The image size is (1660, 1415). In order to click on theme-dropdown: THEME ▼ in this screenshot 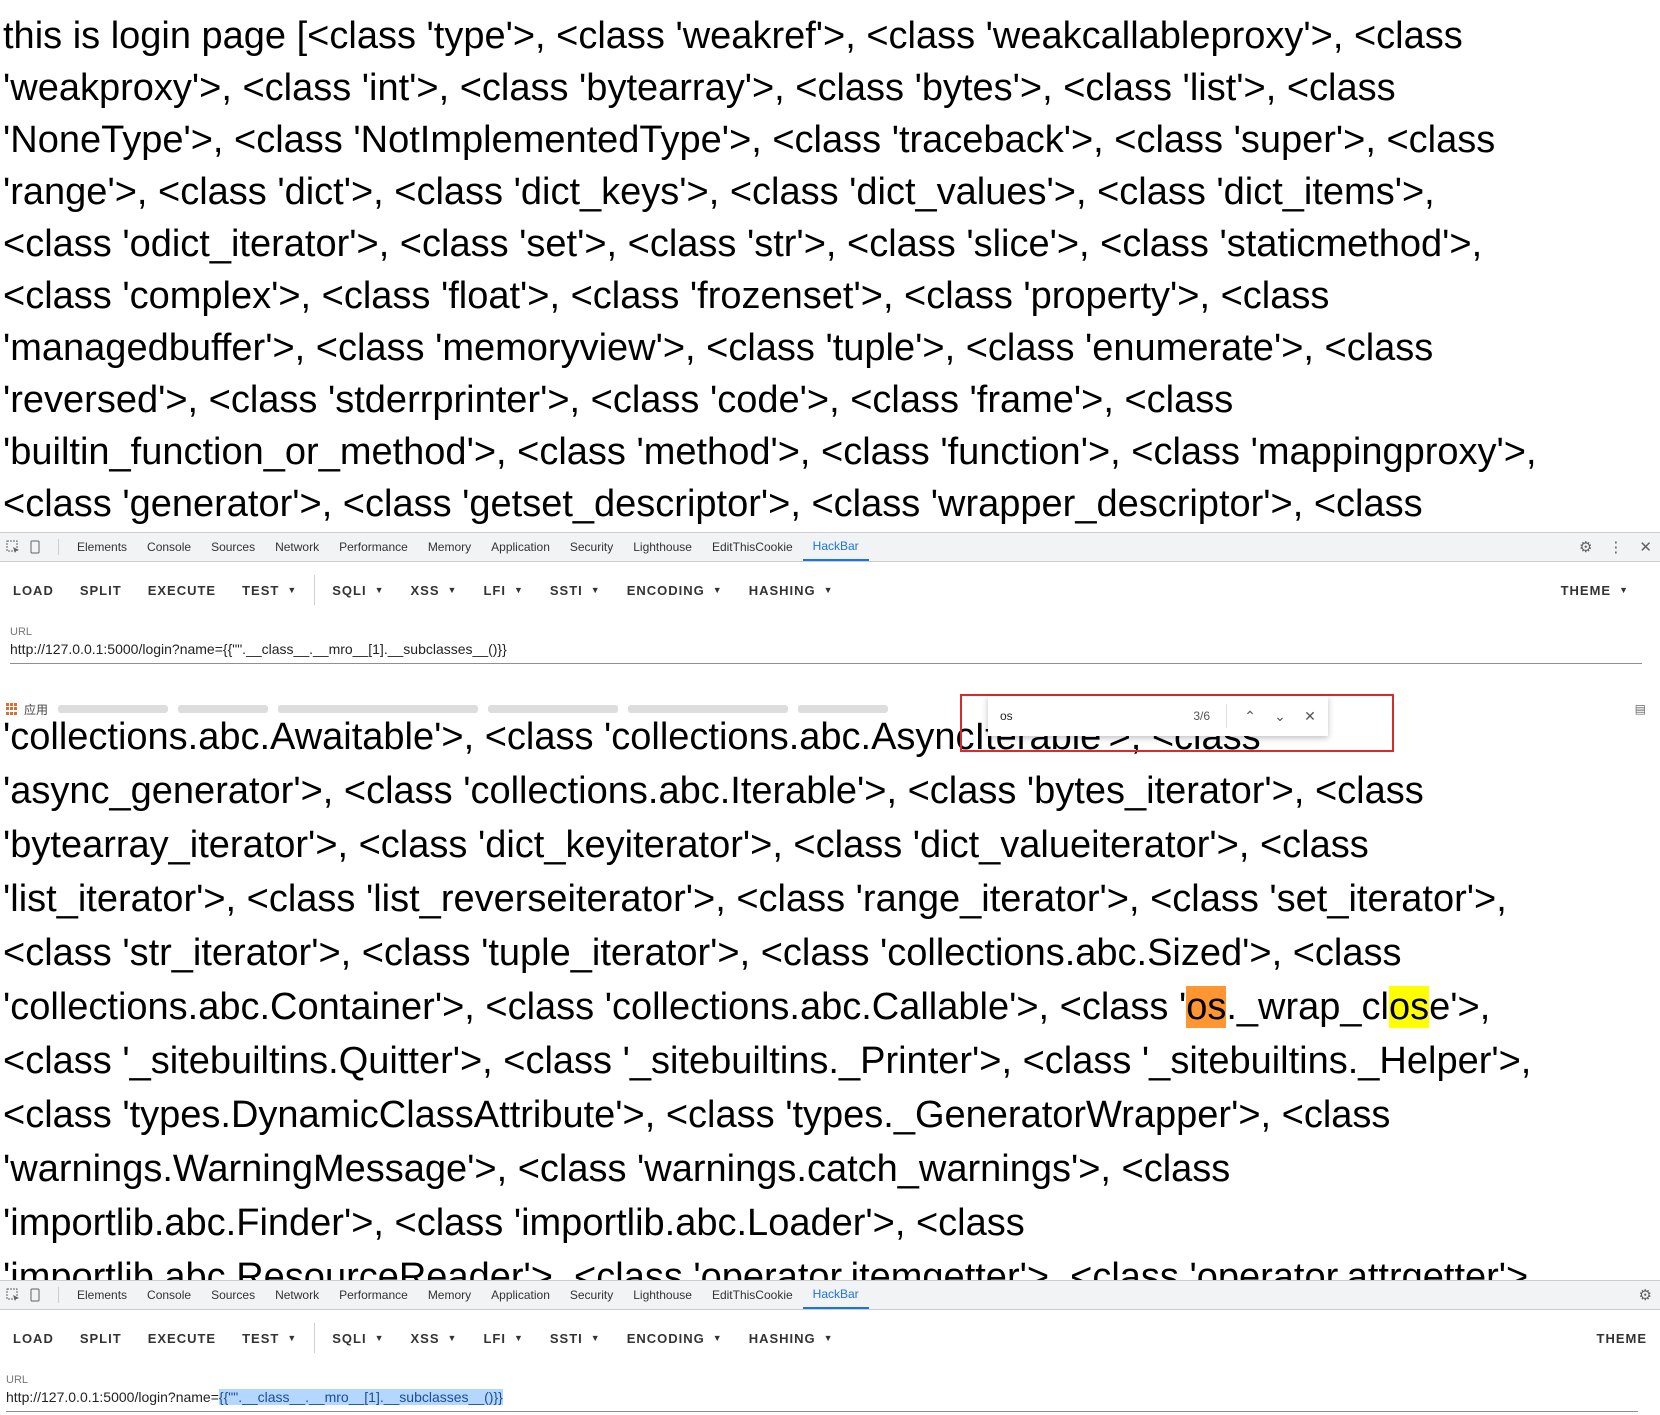, I will do `click(1595, 590)`.